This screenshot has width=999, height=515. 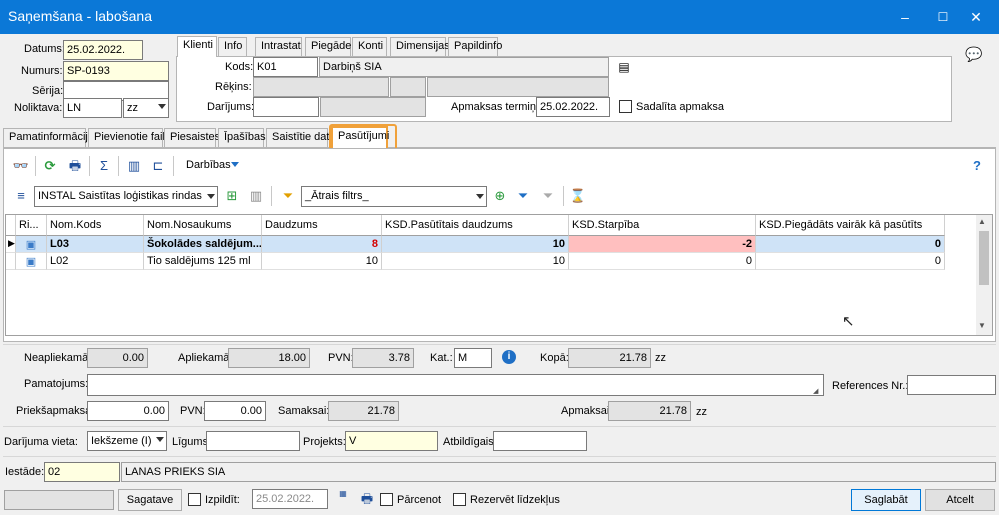 What do you see at coordinates (850, 244) in the screenshot?
I see `row-1-vairak: 0` at bounding box center [850, 244].